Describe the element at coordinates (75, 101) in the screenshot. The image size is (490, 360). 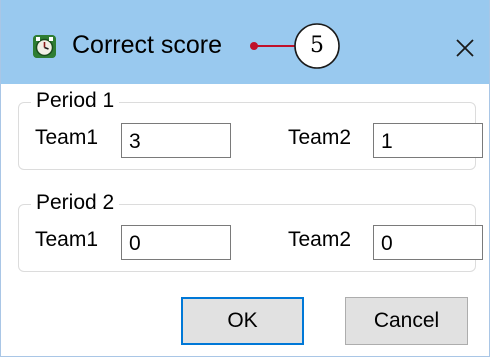
I see `period-1-legend: Period 1` at that location.